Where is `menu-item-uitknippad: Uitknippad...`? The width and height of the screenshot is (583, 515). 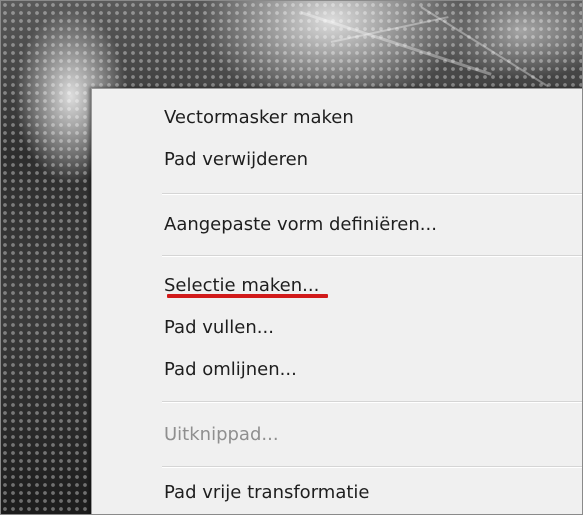
menu-item-uitknippad: Uitknippad... is located at coordinates (362, 435).